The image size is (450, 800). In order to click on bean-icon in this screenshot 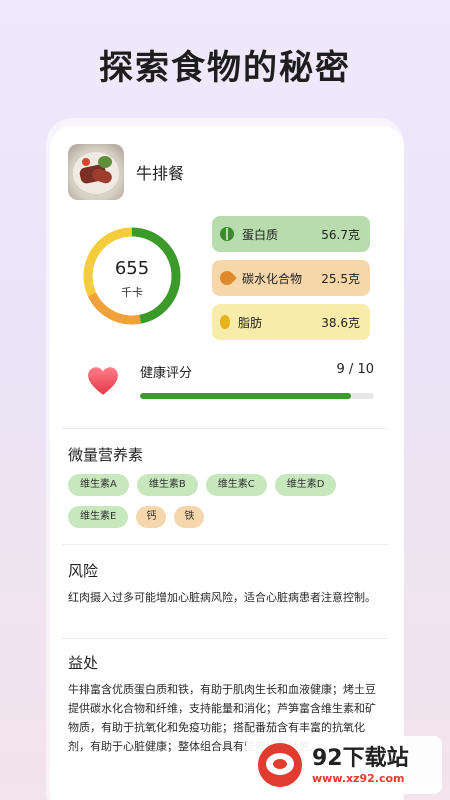, I will do `click(227, 234)`.